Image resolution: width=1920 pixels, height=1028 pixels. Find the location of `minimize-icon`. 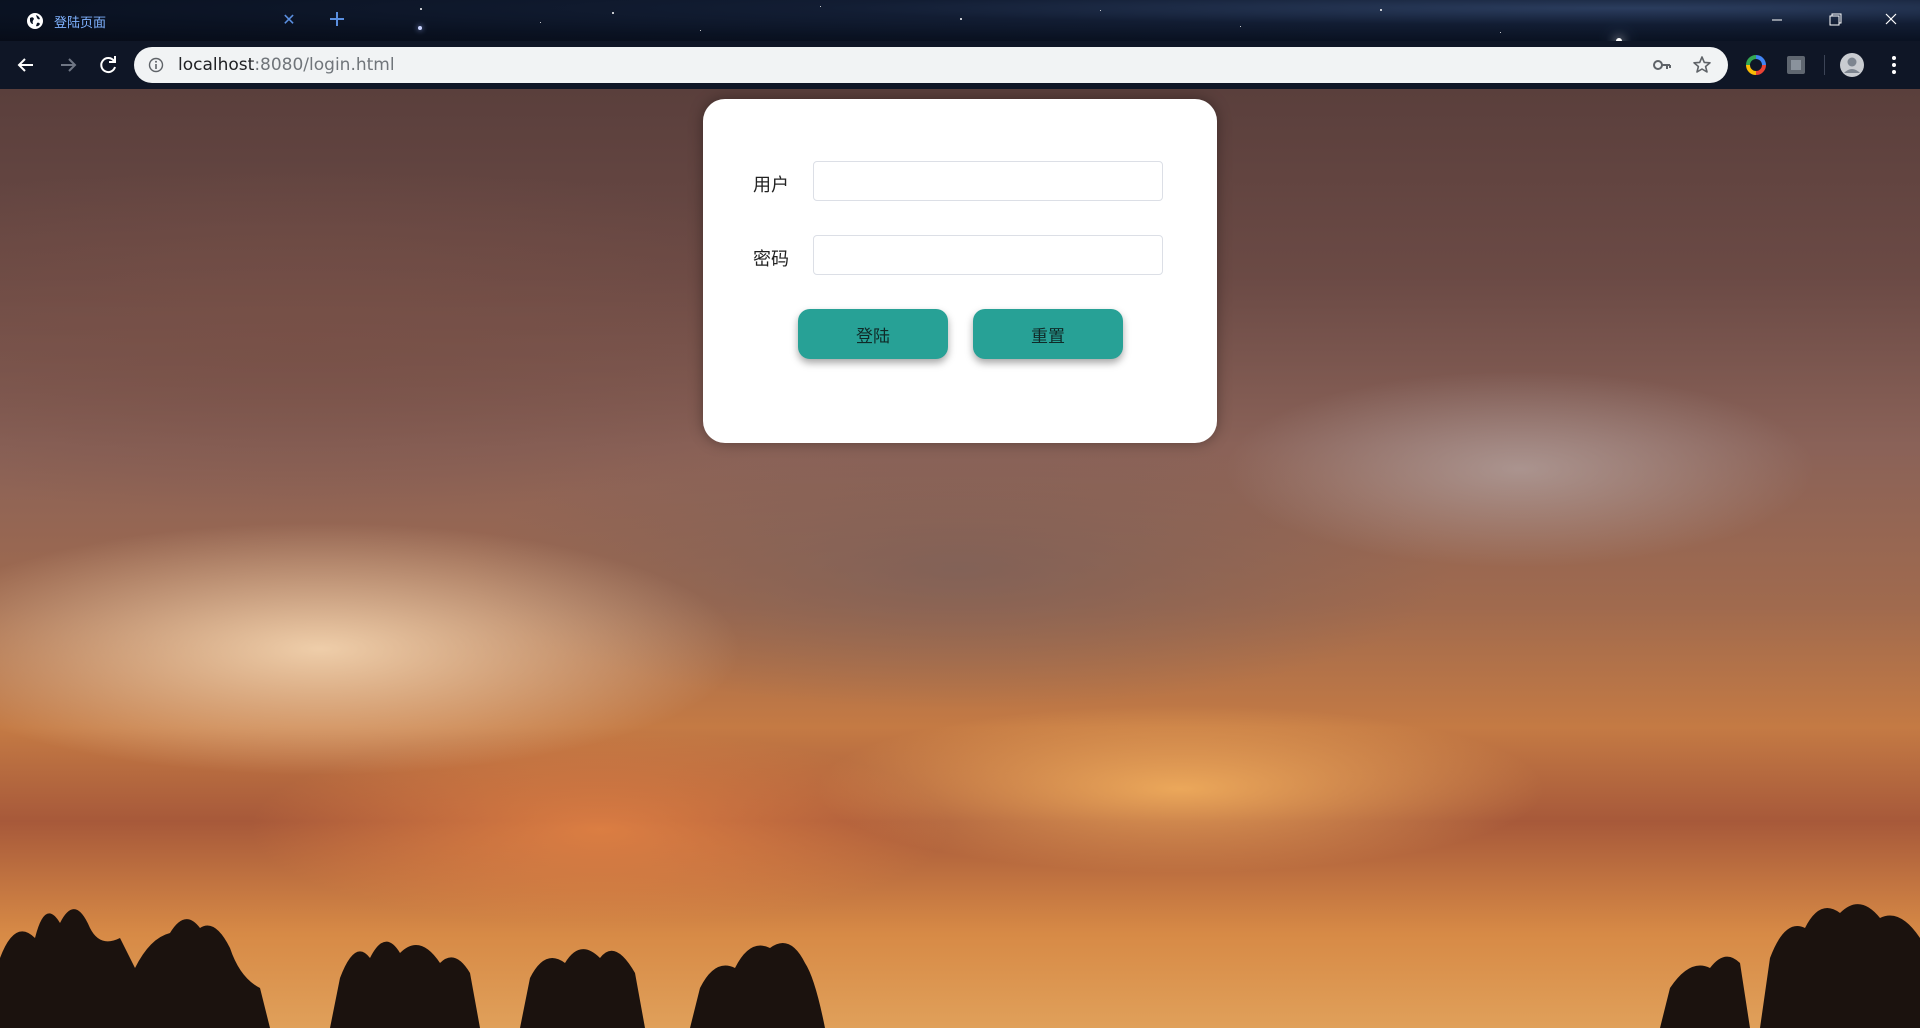

minimize-icon is located at coordinates (1777, 20).